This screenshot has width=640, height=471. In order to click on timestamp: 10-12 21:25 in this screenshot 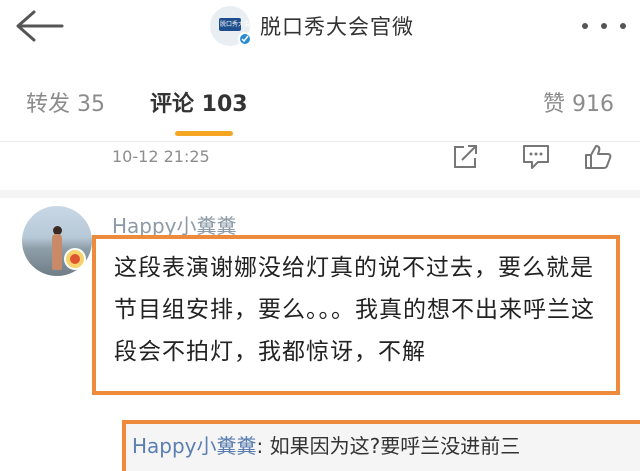, I will do `click(161, 156)`.